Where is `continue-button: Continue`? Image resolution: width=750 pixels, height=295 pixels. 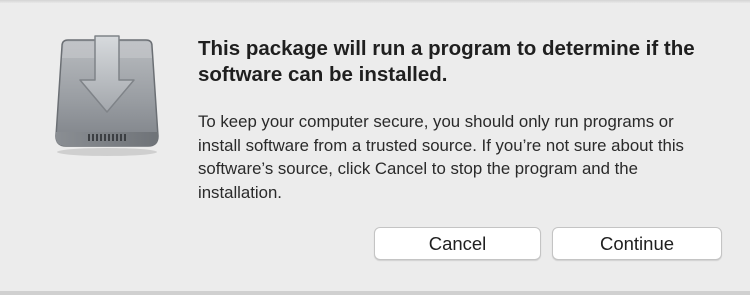 continue-button: Continue is located at coordinates (637, 243).